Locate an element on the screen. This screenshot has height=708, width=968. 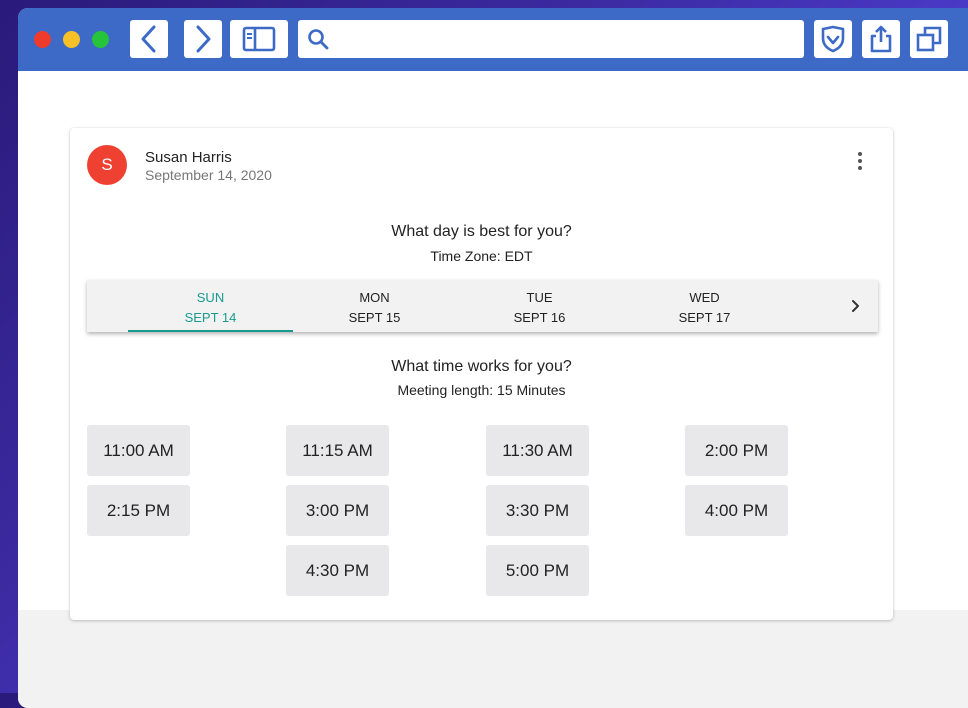
day-name: WED is located at coordinates (704, 297).